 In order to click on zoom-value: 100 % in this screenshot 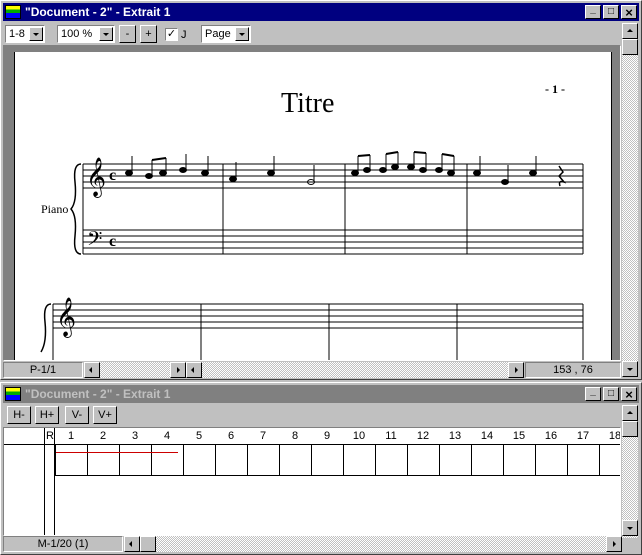, I will do `click(77, 34)`.